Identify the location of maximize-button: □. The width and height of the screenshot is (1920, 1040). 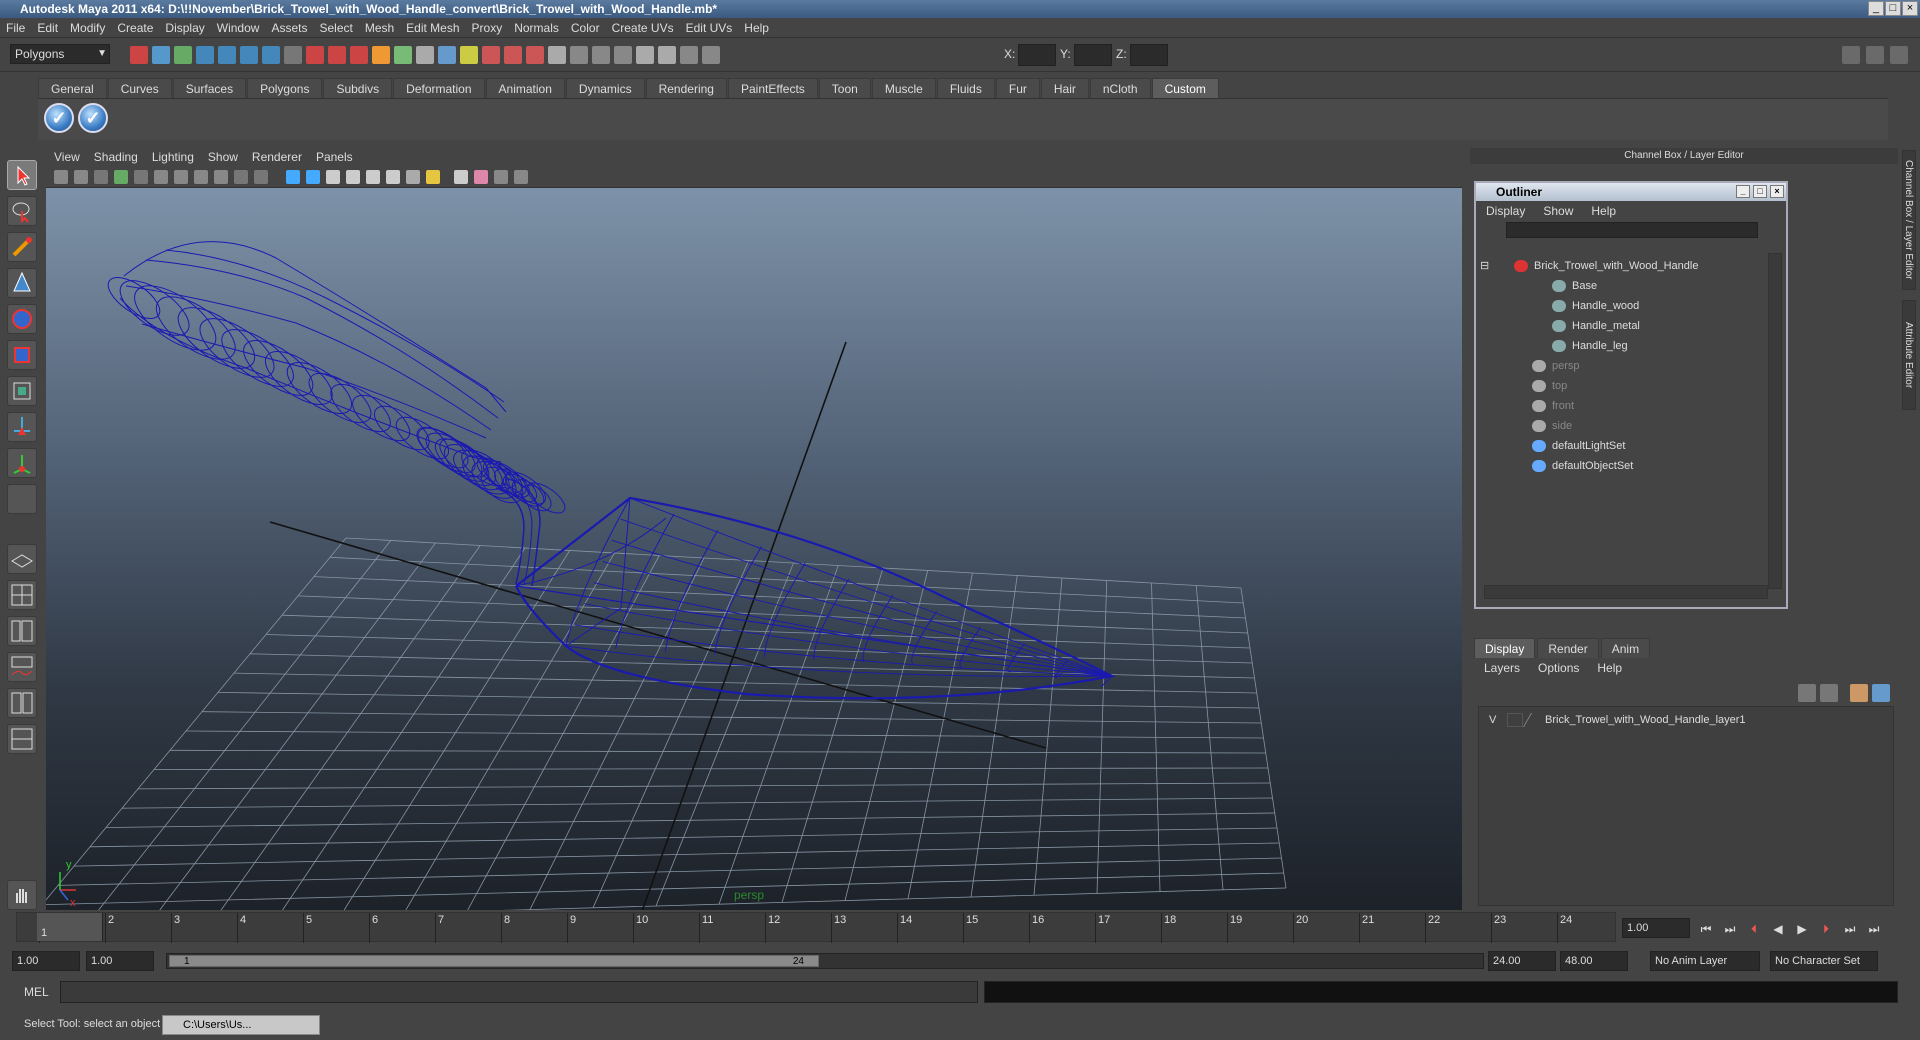
(1893, 8).